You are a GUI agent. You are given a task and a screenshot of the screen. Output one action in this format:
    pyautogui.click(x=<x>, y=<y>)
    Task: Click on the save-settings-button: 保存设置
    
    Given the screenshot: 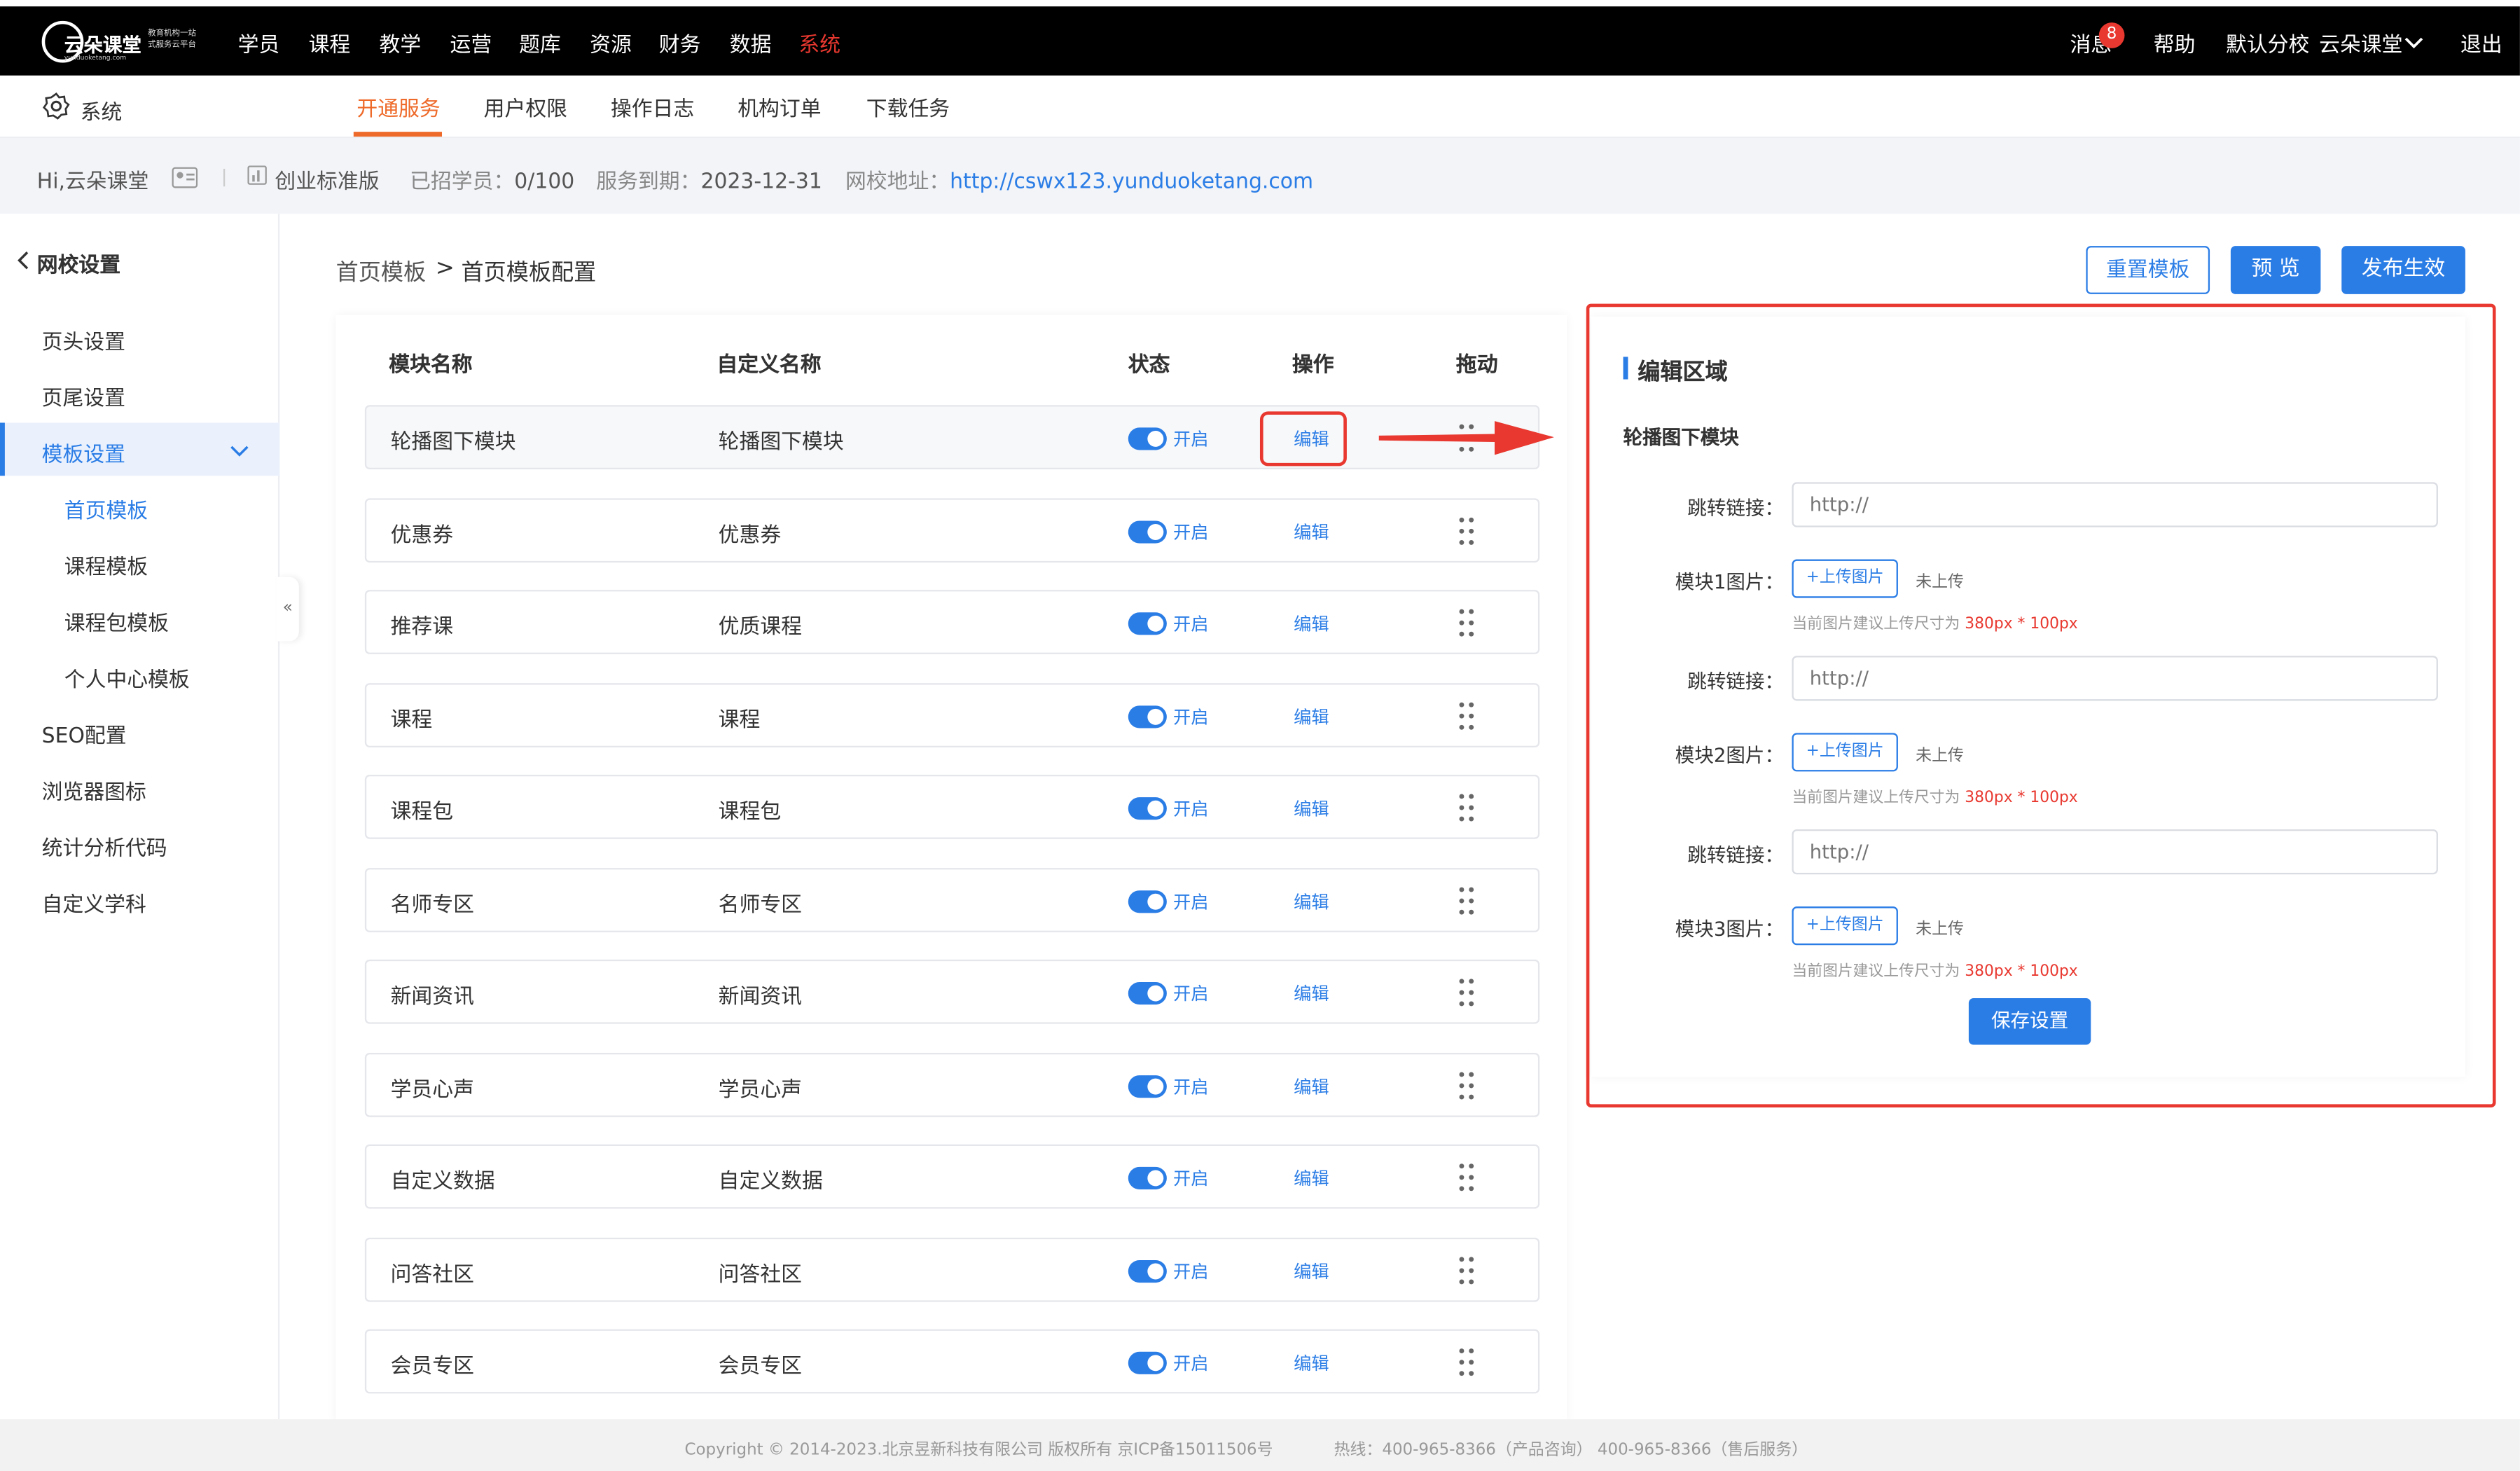 What is the action you would take?
    pyautogui.click(x=2029, y=1021)
    